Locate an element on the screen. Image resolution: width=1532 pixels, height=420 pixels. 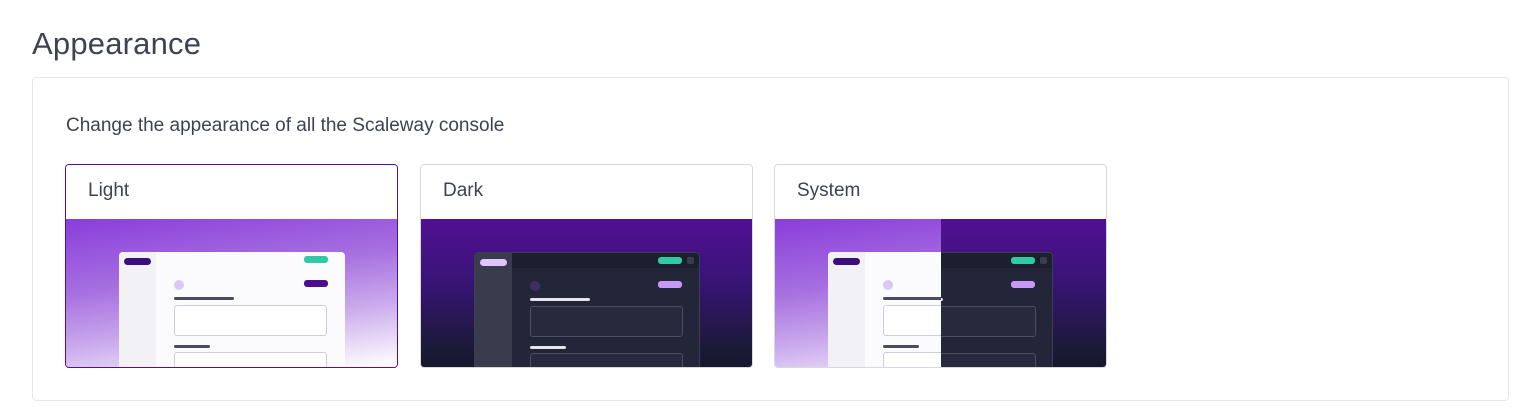
light-theme-preview is located at coordinates (231, 293).